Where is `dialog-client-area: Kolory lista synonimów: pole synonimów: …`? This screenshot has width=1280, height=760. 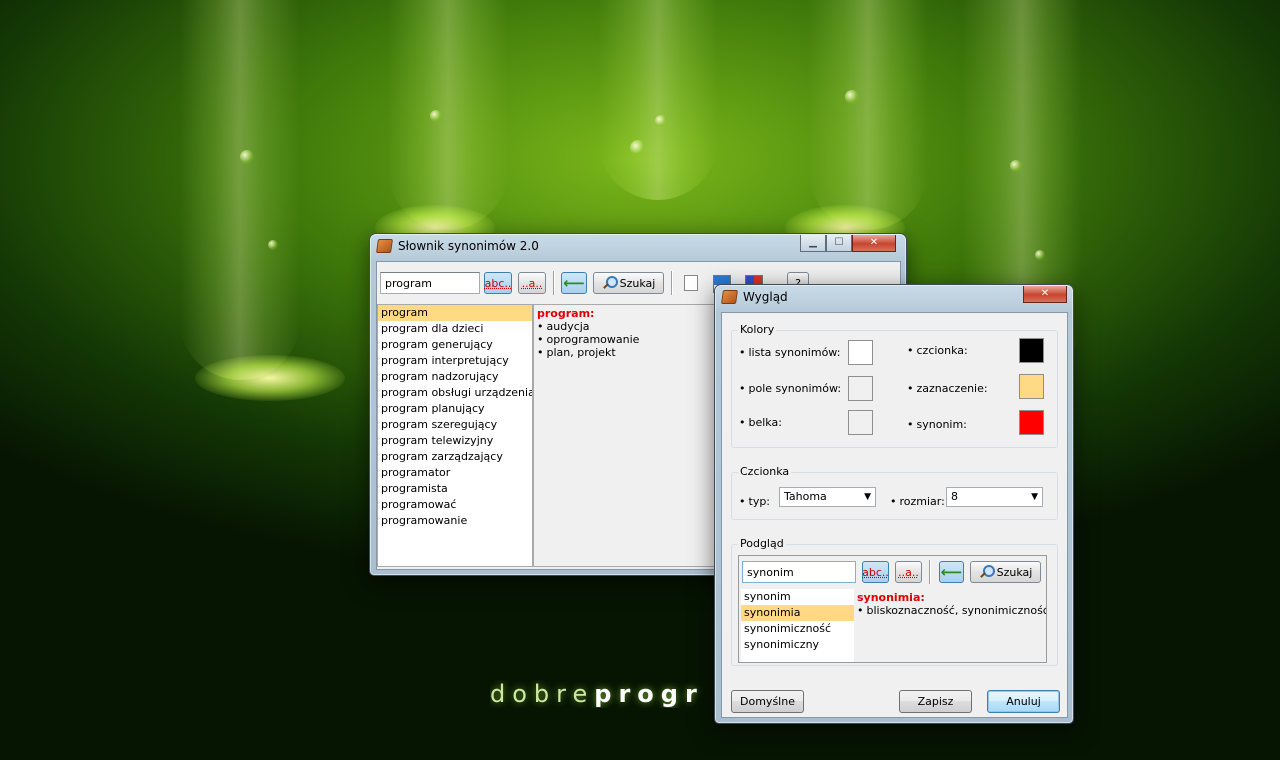 dialog-client-area: Kolory lista synonimów: pole synonimów: … is located at coordinates (894, 515).